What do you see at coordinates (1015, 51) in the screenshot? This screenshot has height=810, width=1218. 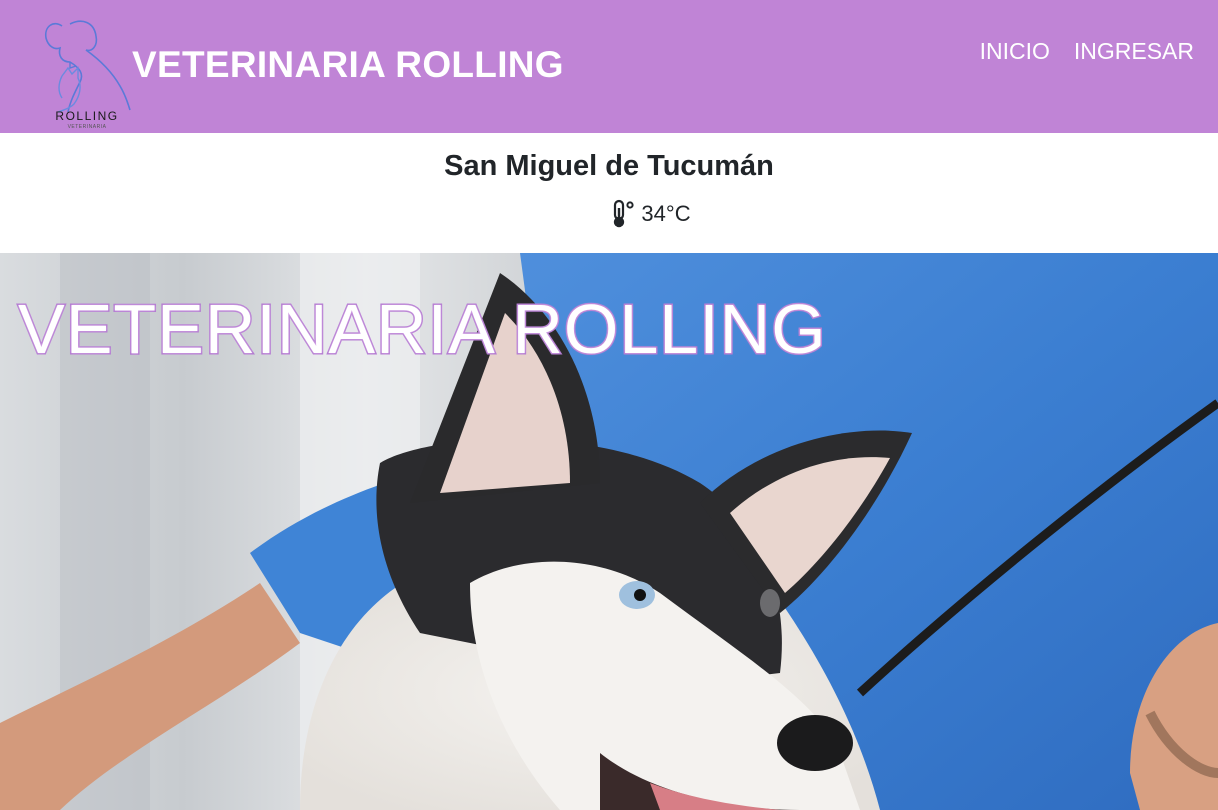 I see `nav-link-inicio: INICIO` at bounding box center [1015, 51].